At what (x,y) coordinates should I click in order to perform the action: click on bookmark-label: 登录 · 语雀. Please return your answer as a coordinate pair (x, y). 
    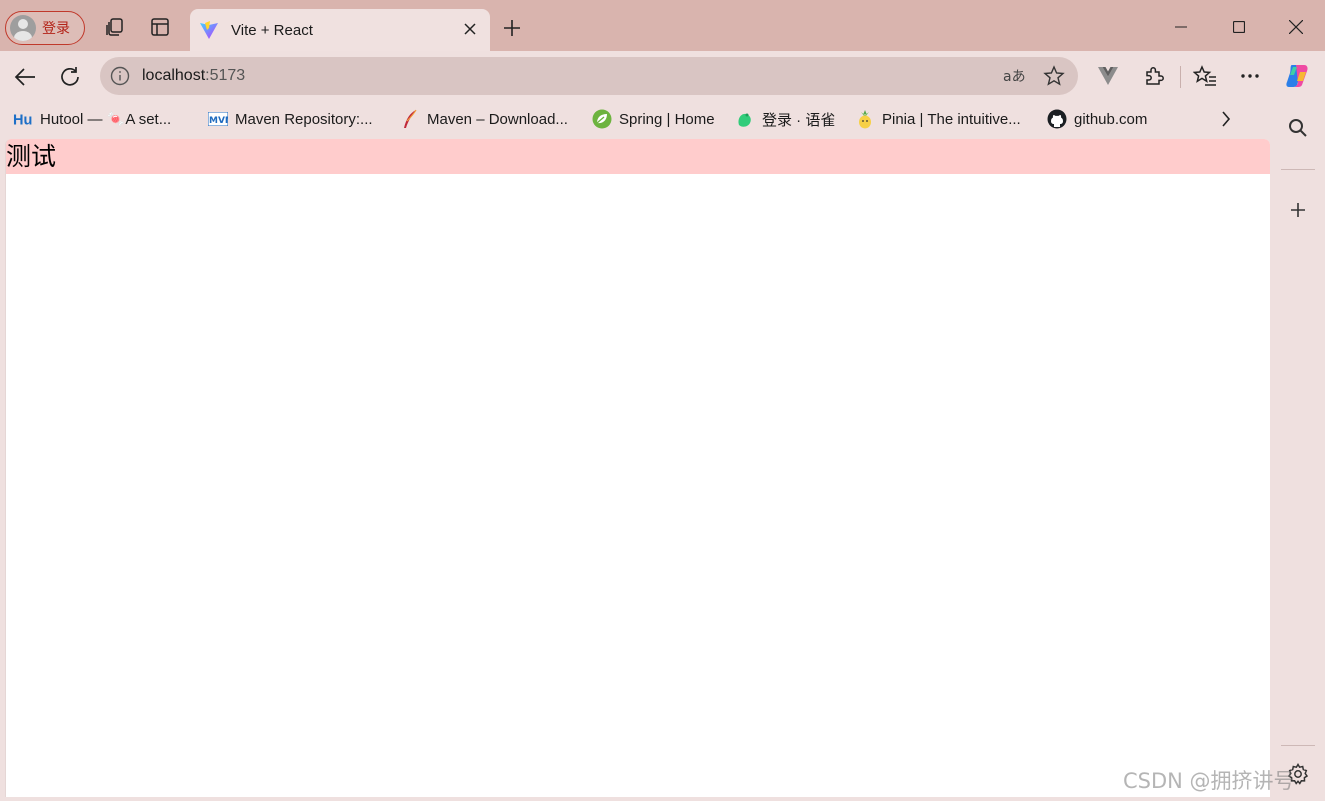
    Looking at the image, I should click on (799, 120).